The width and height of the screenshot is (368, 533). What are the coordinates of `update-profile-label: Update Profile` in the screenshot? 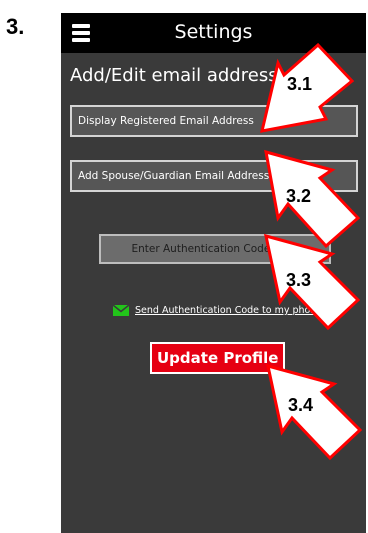 It's located at (218, 358).